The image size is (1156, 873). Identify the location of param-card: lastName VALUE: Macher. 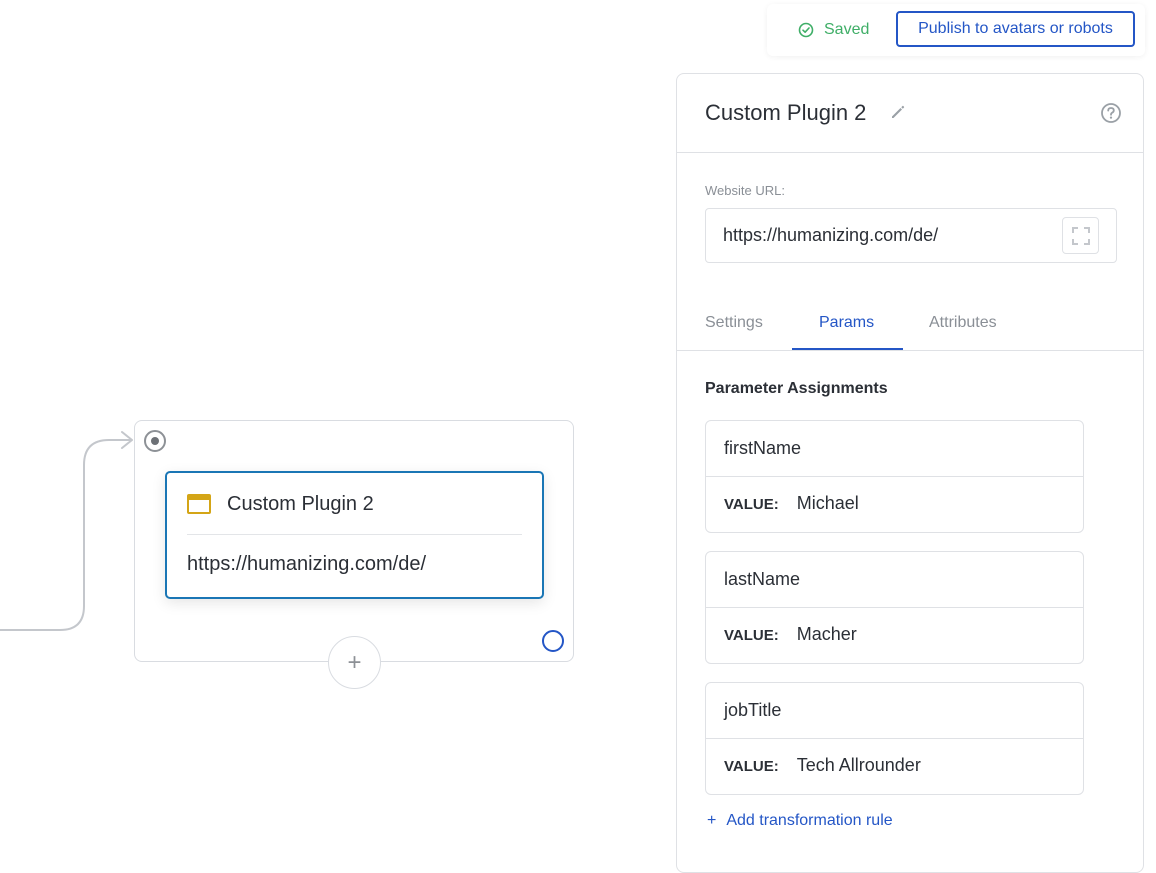
(894, 607).